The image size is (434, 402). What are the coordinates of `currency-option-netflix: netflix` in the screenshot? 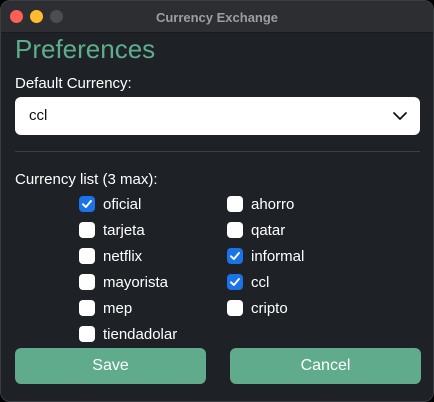 It's located at (110, 256).